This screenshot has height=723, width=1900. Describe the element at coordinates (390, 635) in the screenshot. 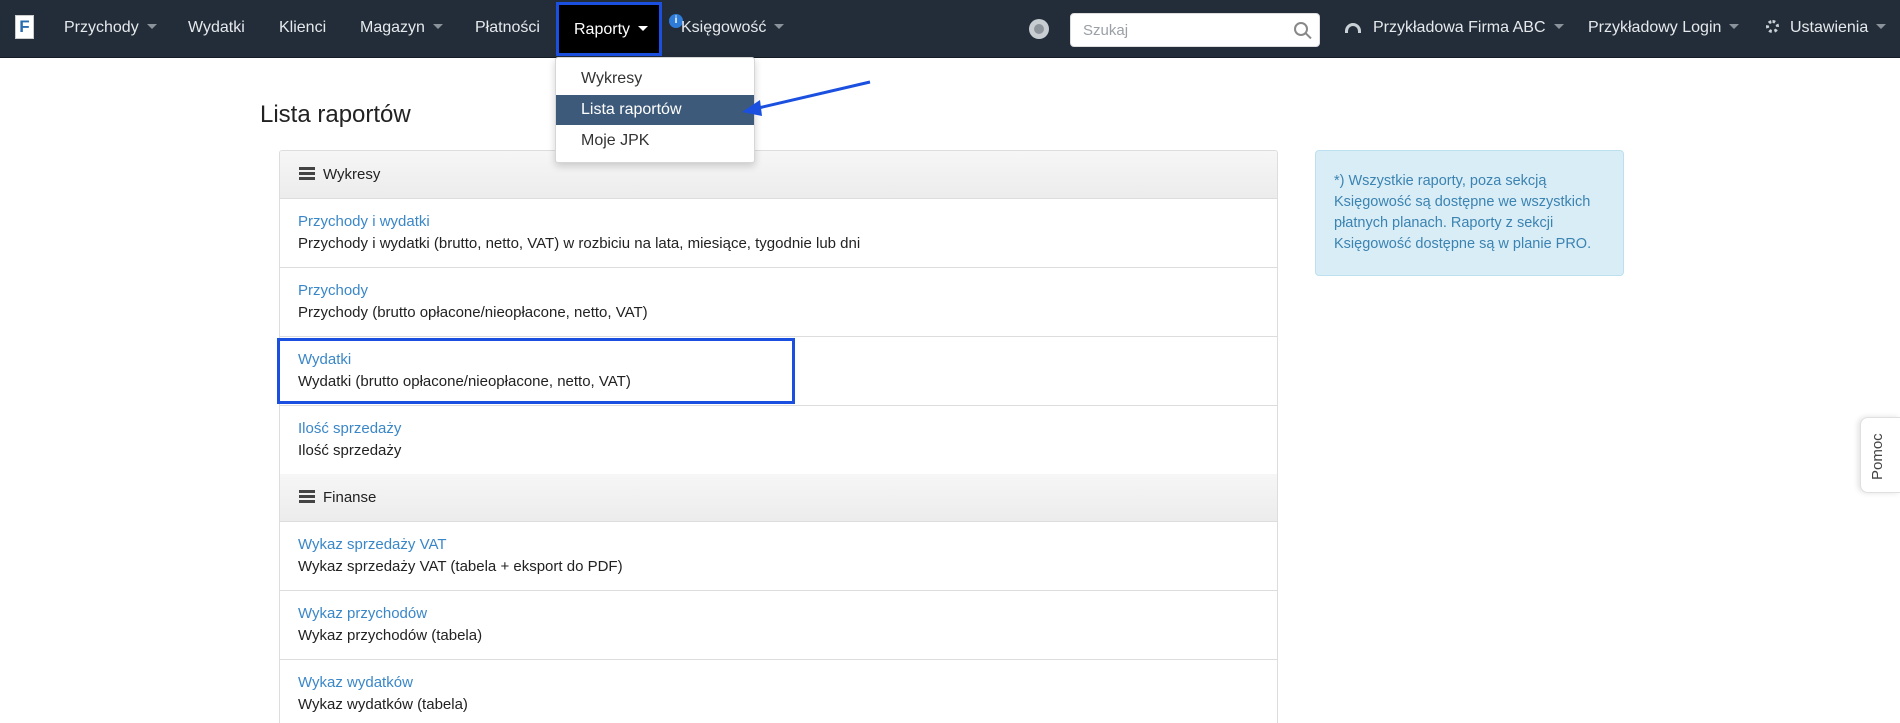

I see `report-description: Wykaz przychodów (tabela)` at that location.